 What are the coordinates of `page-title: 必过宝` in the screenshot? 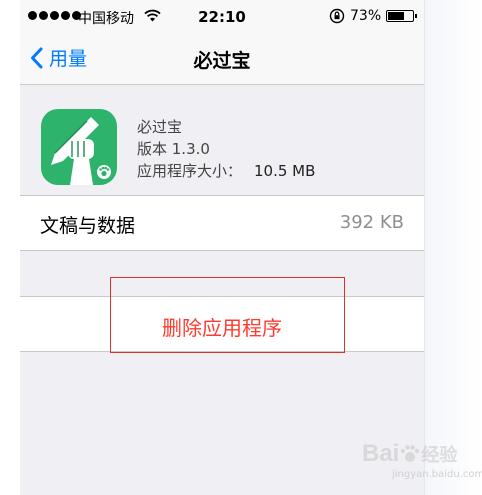 It's located at (222, 61).